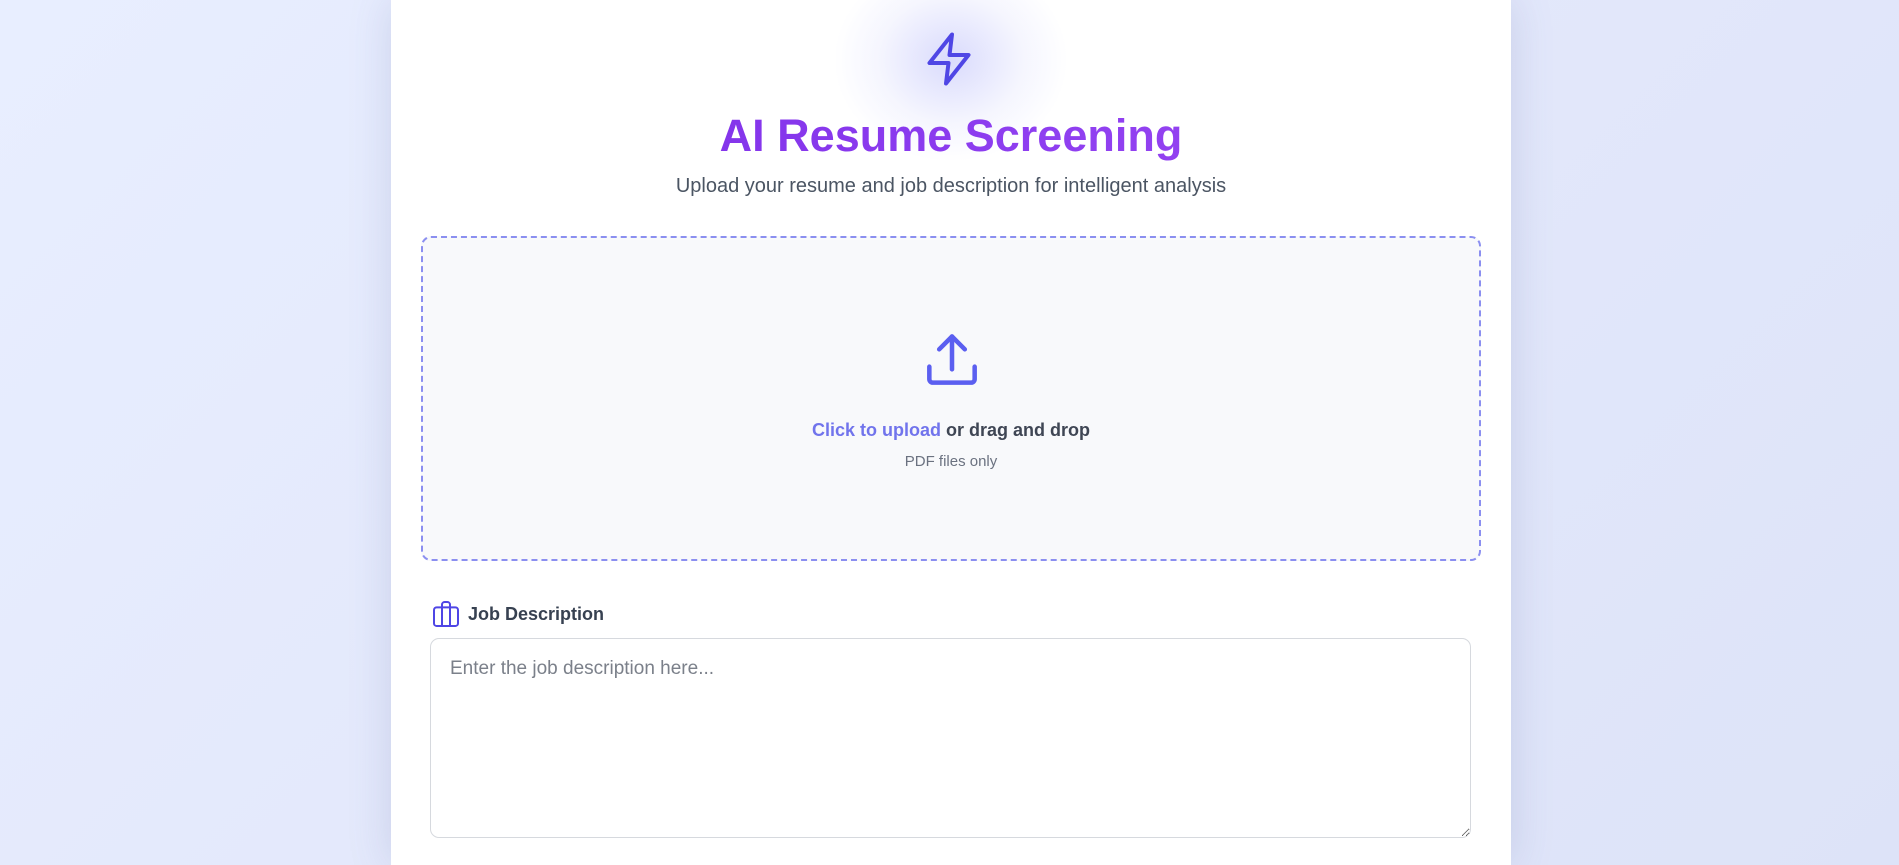 This screenshot has width=1899, height=865. Describe the element at coordinates (536, 613) in the screenshot. I see `job-description-label: Job Description` at that location.